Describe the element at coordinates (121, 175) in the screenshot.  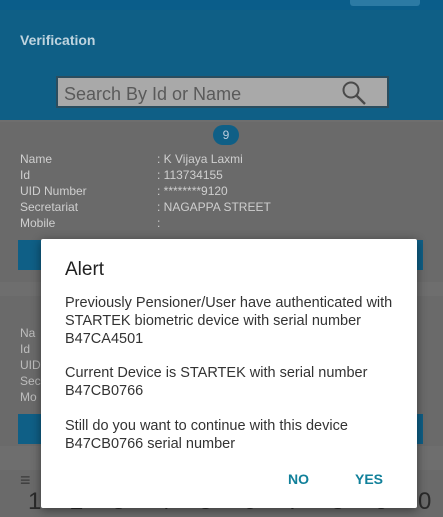
I see `info-row-id: Id : 113734155` at that location.